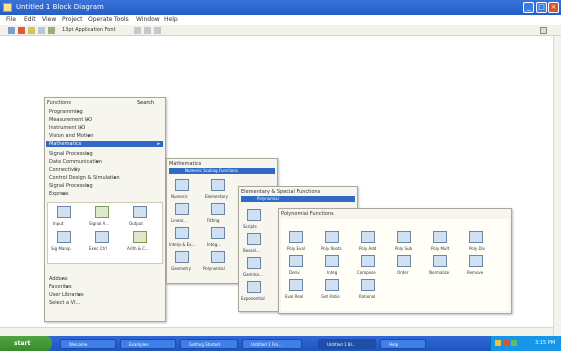 The height and width of the screenshot is (351, 561). I want to click on maximize-button: □, so click(541, 7).